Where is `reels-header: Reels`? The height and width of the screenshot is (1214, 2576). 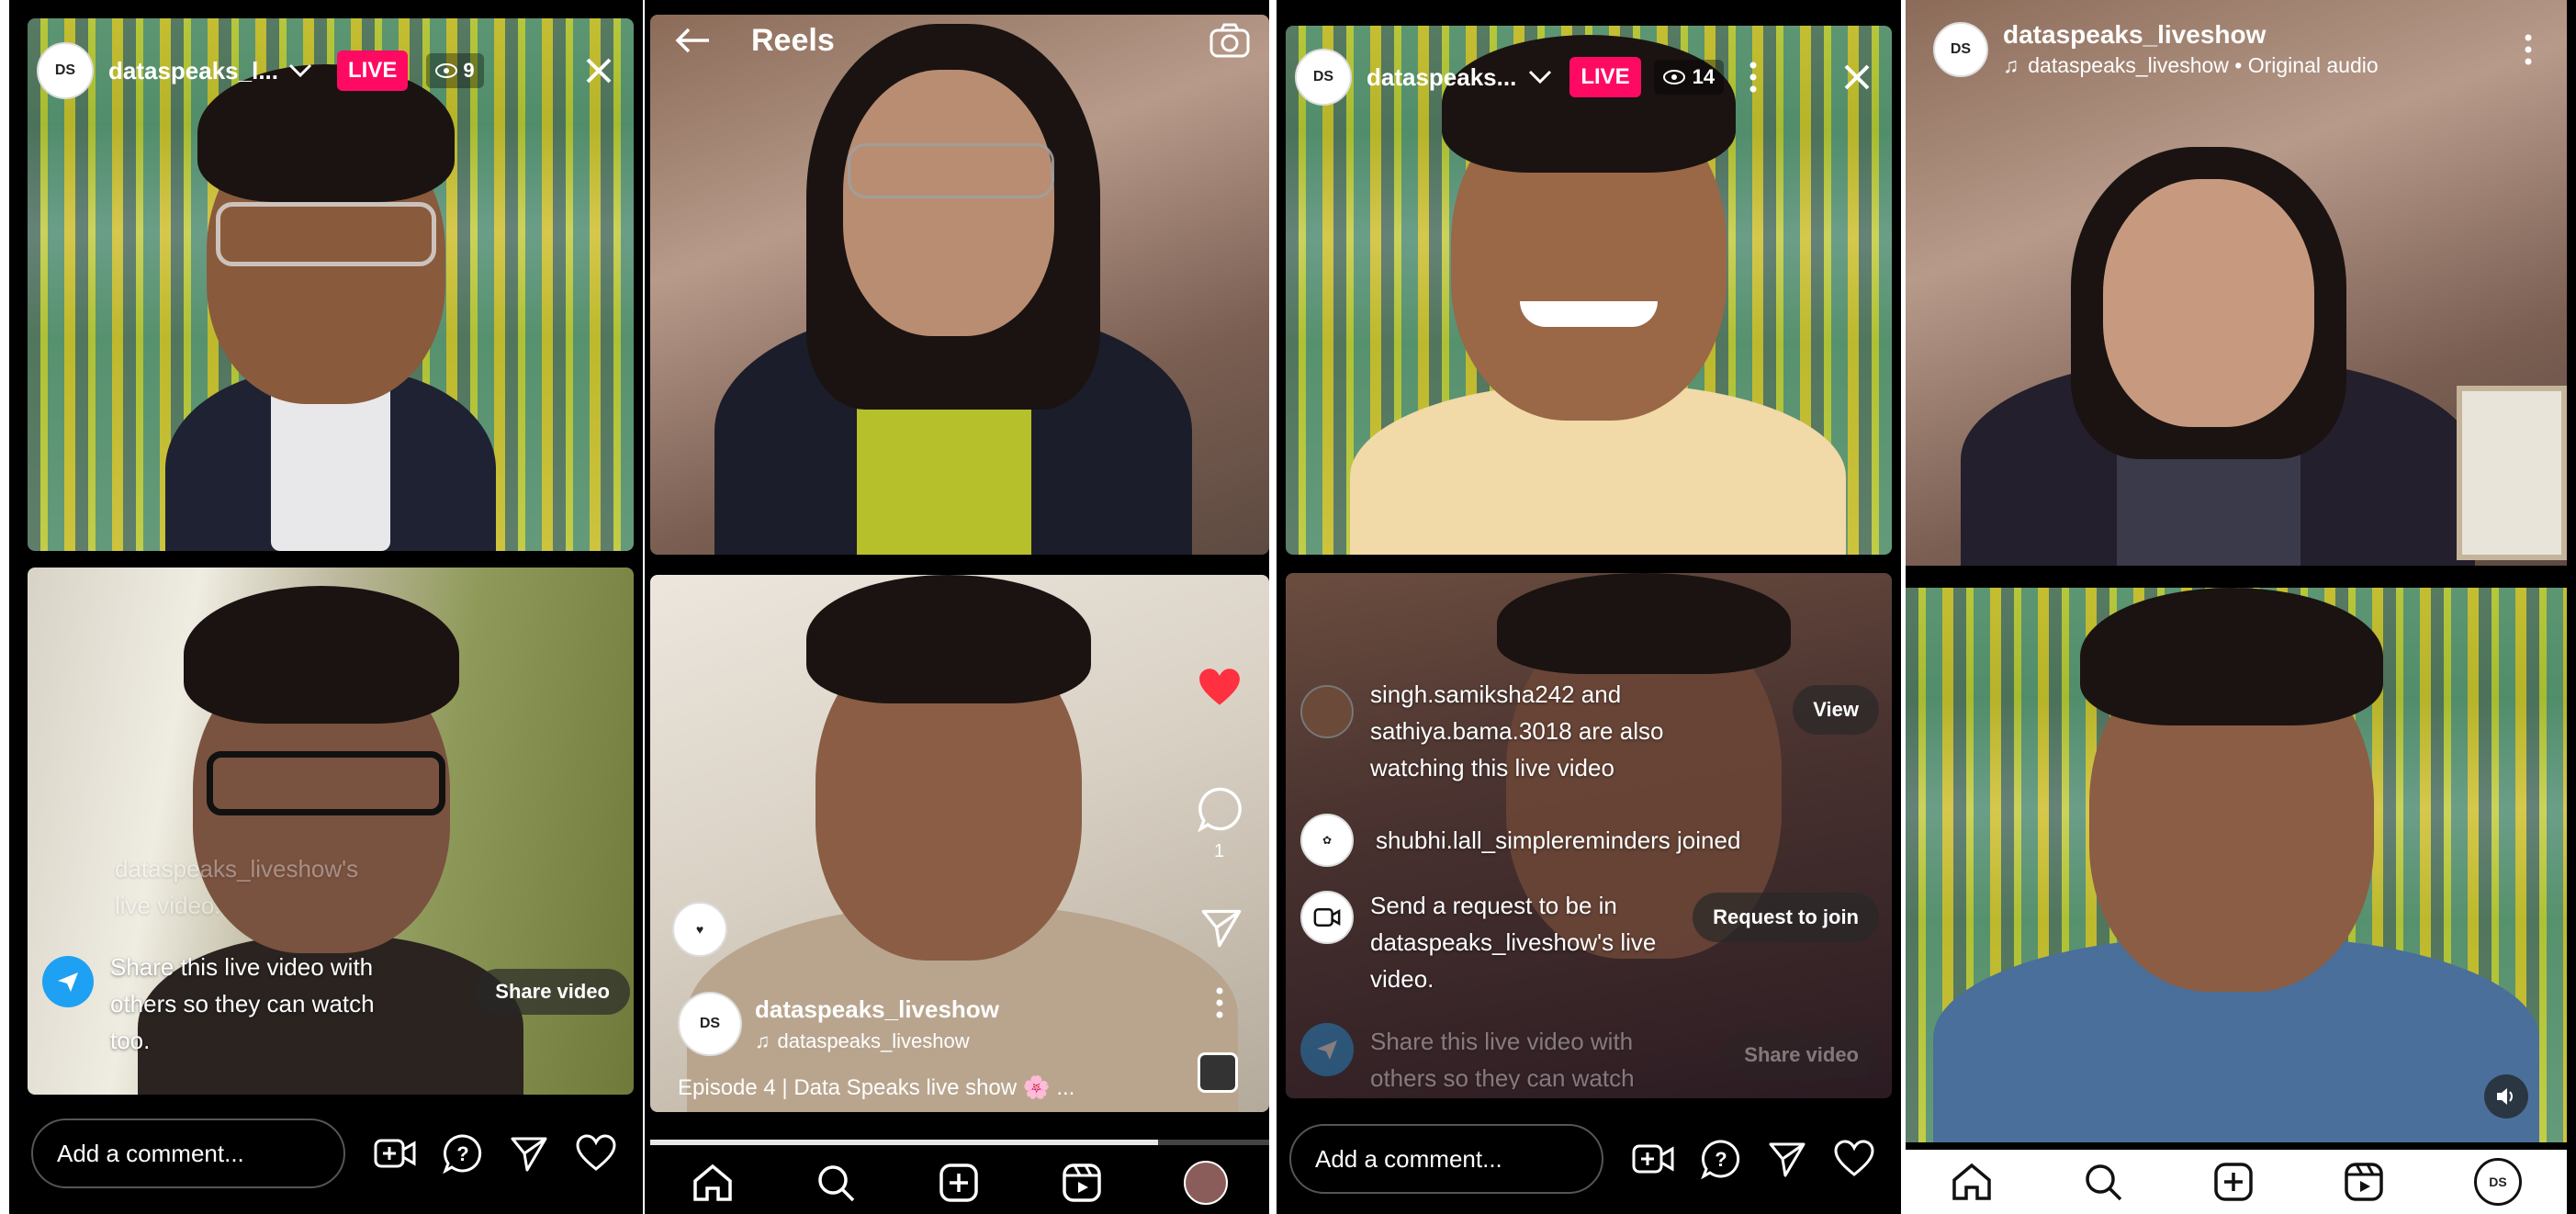
reels-header: Reels is located at coordinates (961, 40).